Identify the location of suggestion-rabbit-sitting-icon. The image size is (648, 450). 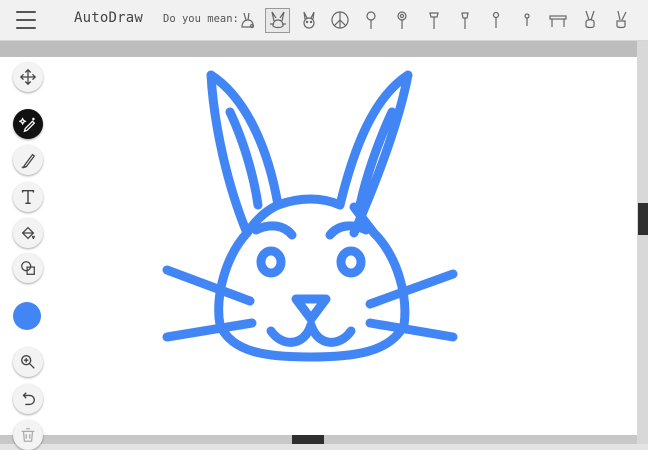
(246, 20).